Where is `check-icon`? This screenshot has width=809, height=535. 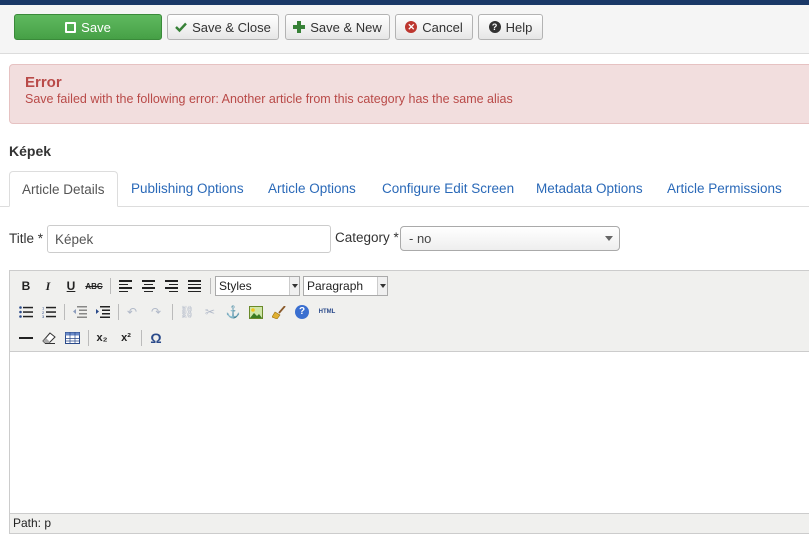
check-icon is located at coordinates (181, 27).